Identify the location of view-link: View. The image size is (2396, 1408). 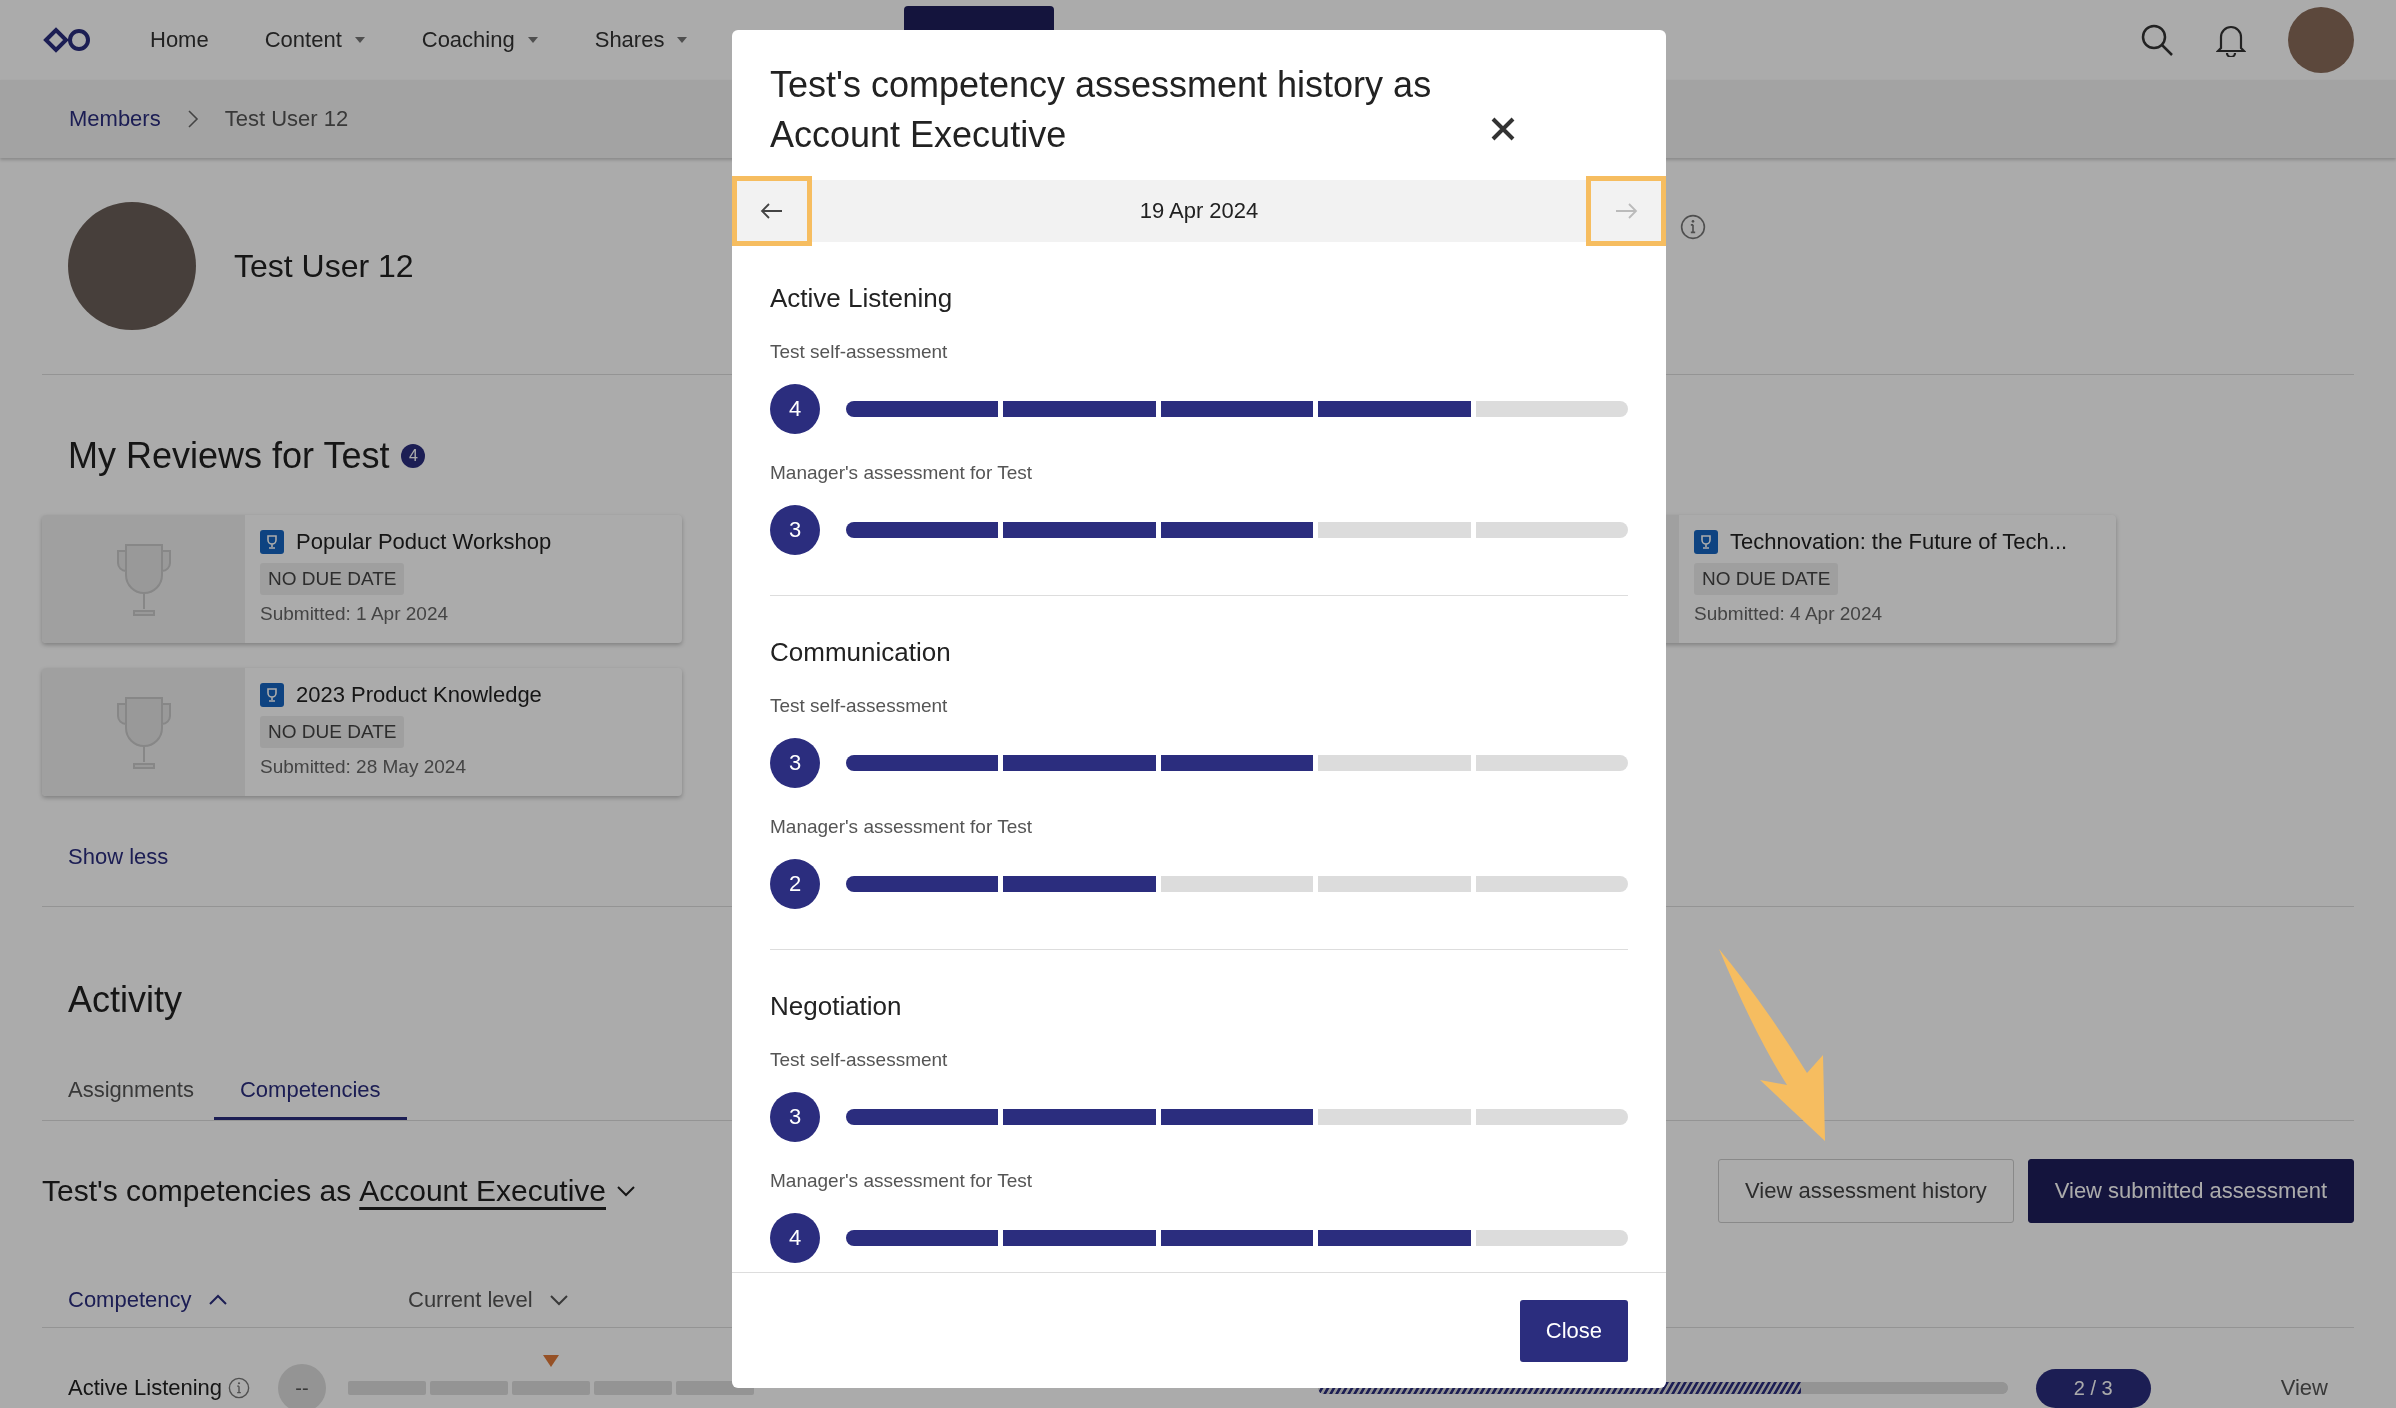
(2304, 1388).